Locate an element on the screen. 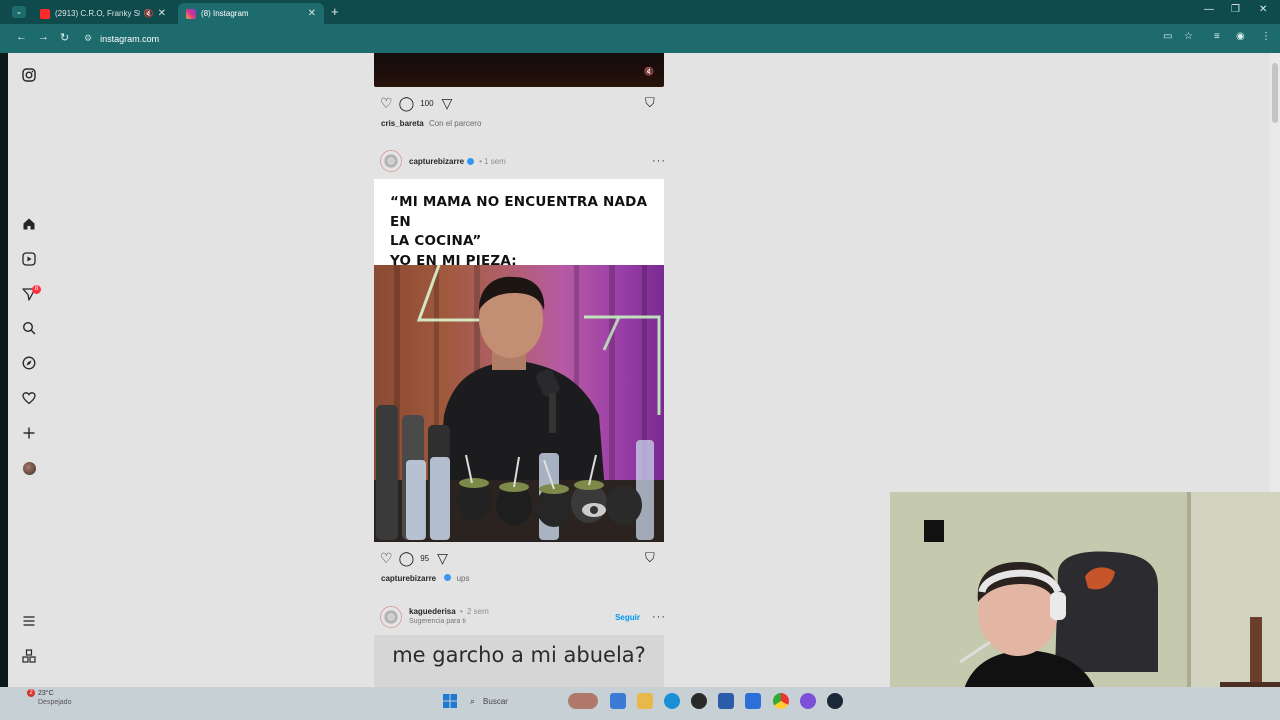 Image resolution: width=1280 pixels, height=720 pixels. caption-text: ups is located at coordinates (463, 578).